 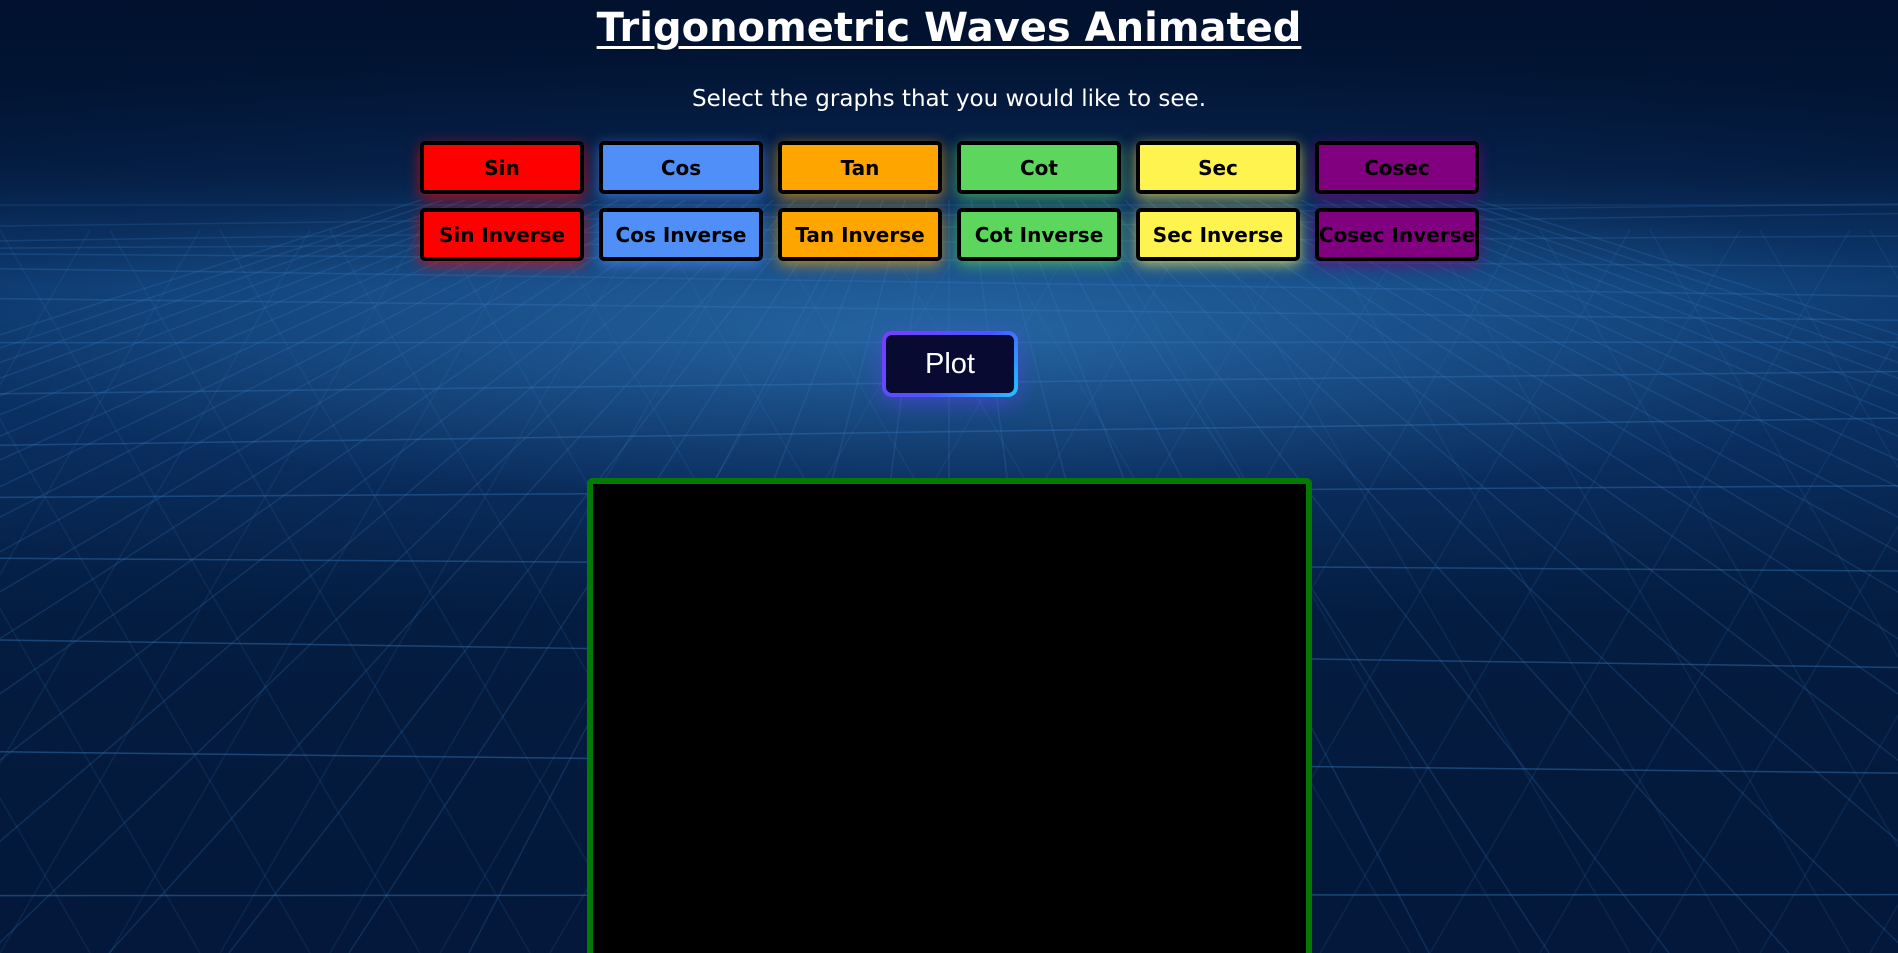 I want to click on sin-button: Sin, so click(x=502, y=167).